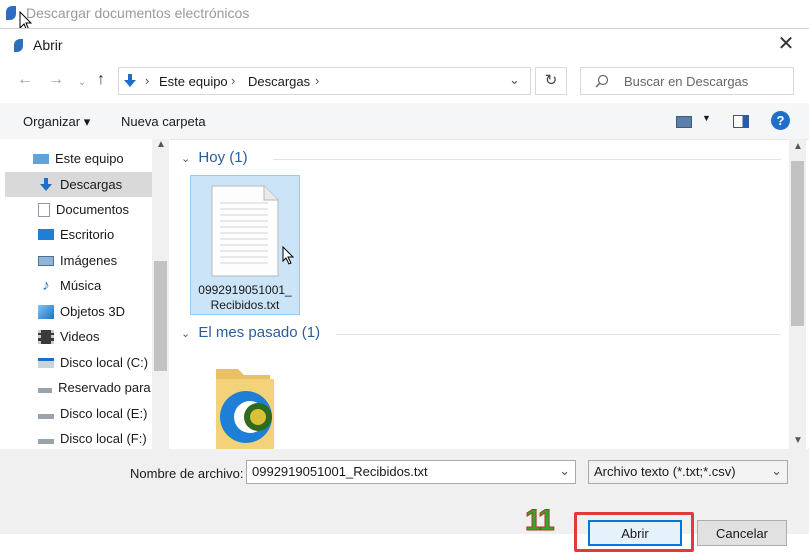  Describe the element at coordinates (41, 158) in the screenshot. I see `computer-icon` at that location.